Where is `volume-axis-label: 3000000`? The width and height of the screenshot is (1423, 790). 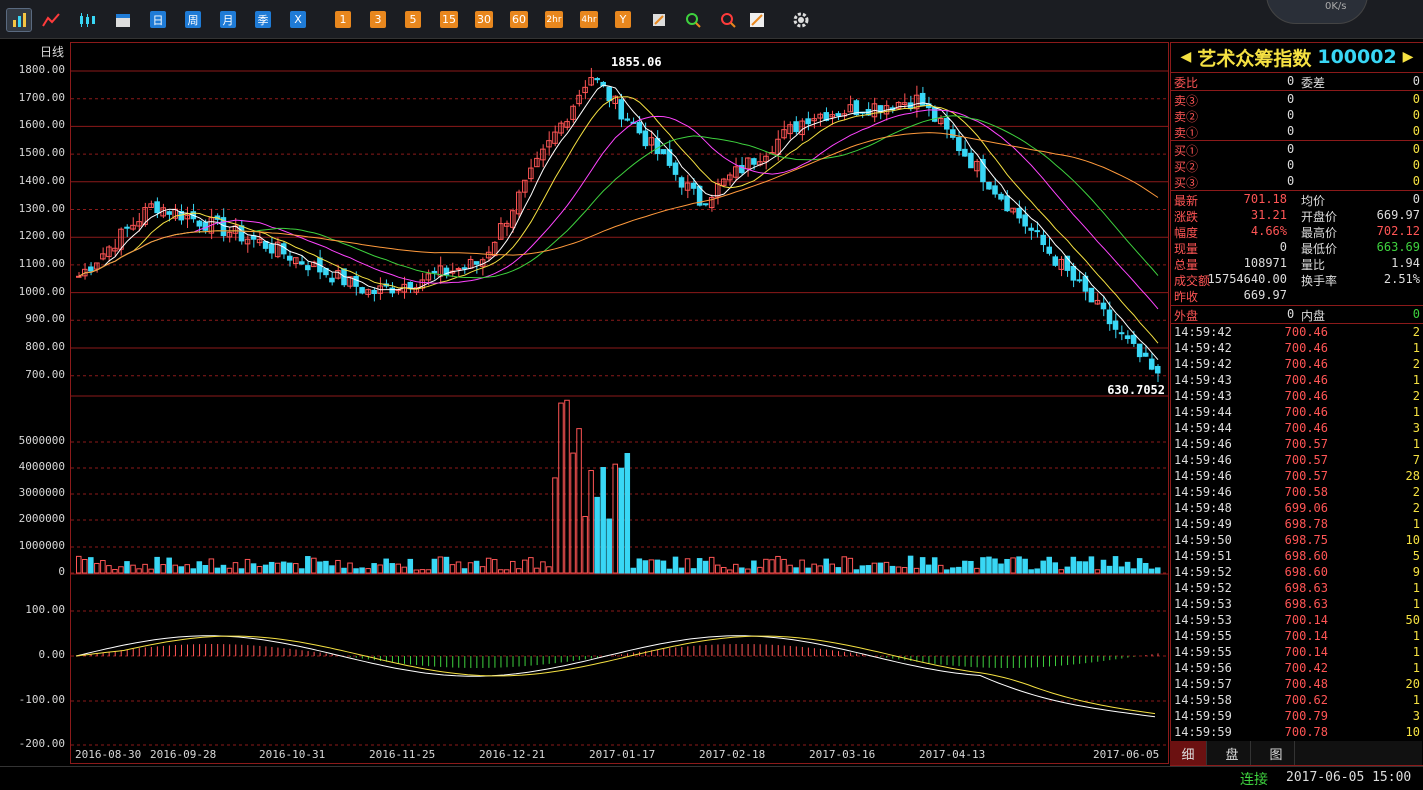 volume-axis-label: 3000000 is located at coordinates (41, 492).